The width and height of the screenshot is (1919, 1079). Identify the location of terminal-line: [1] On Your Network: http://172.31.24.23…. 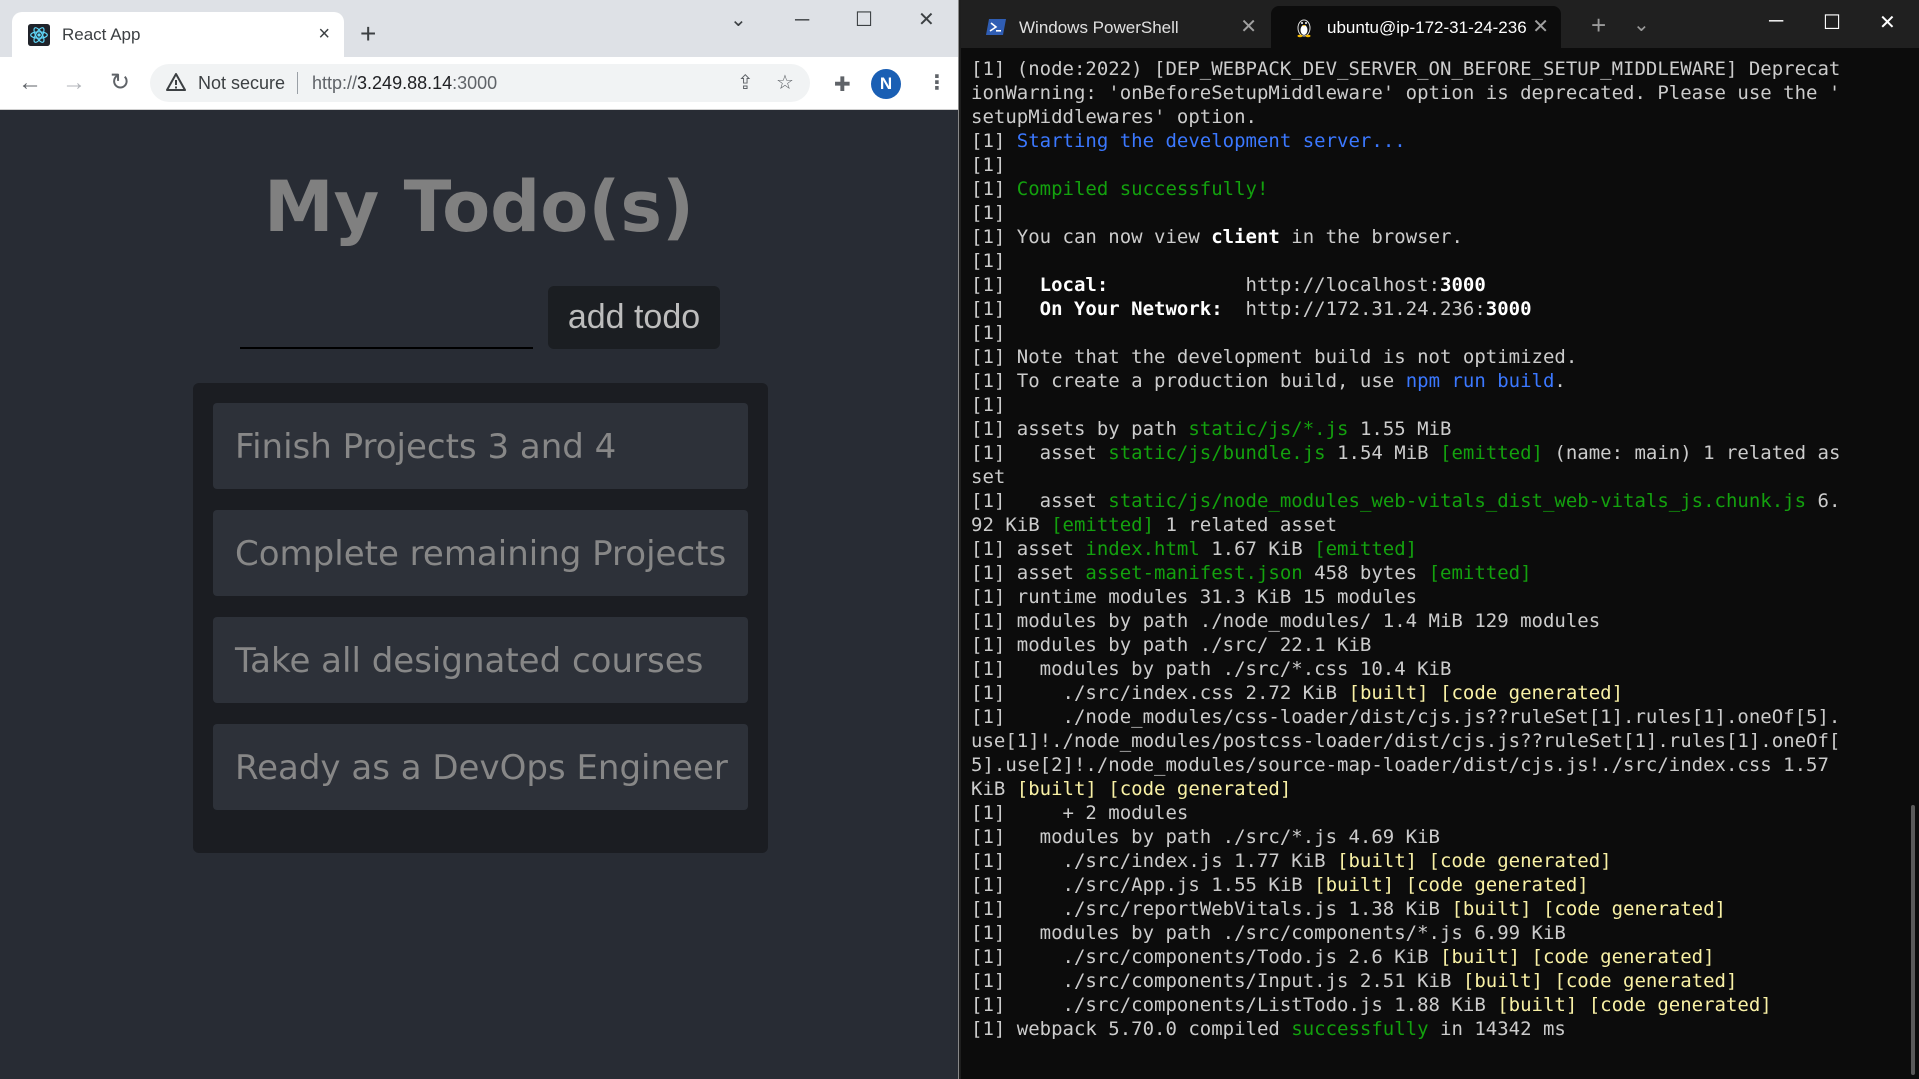
(1436, 309).